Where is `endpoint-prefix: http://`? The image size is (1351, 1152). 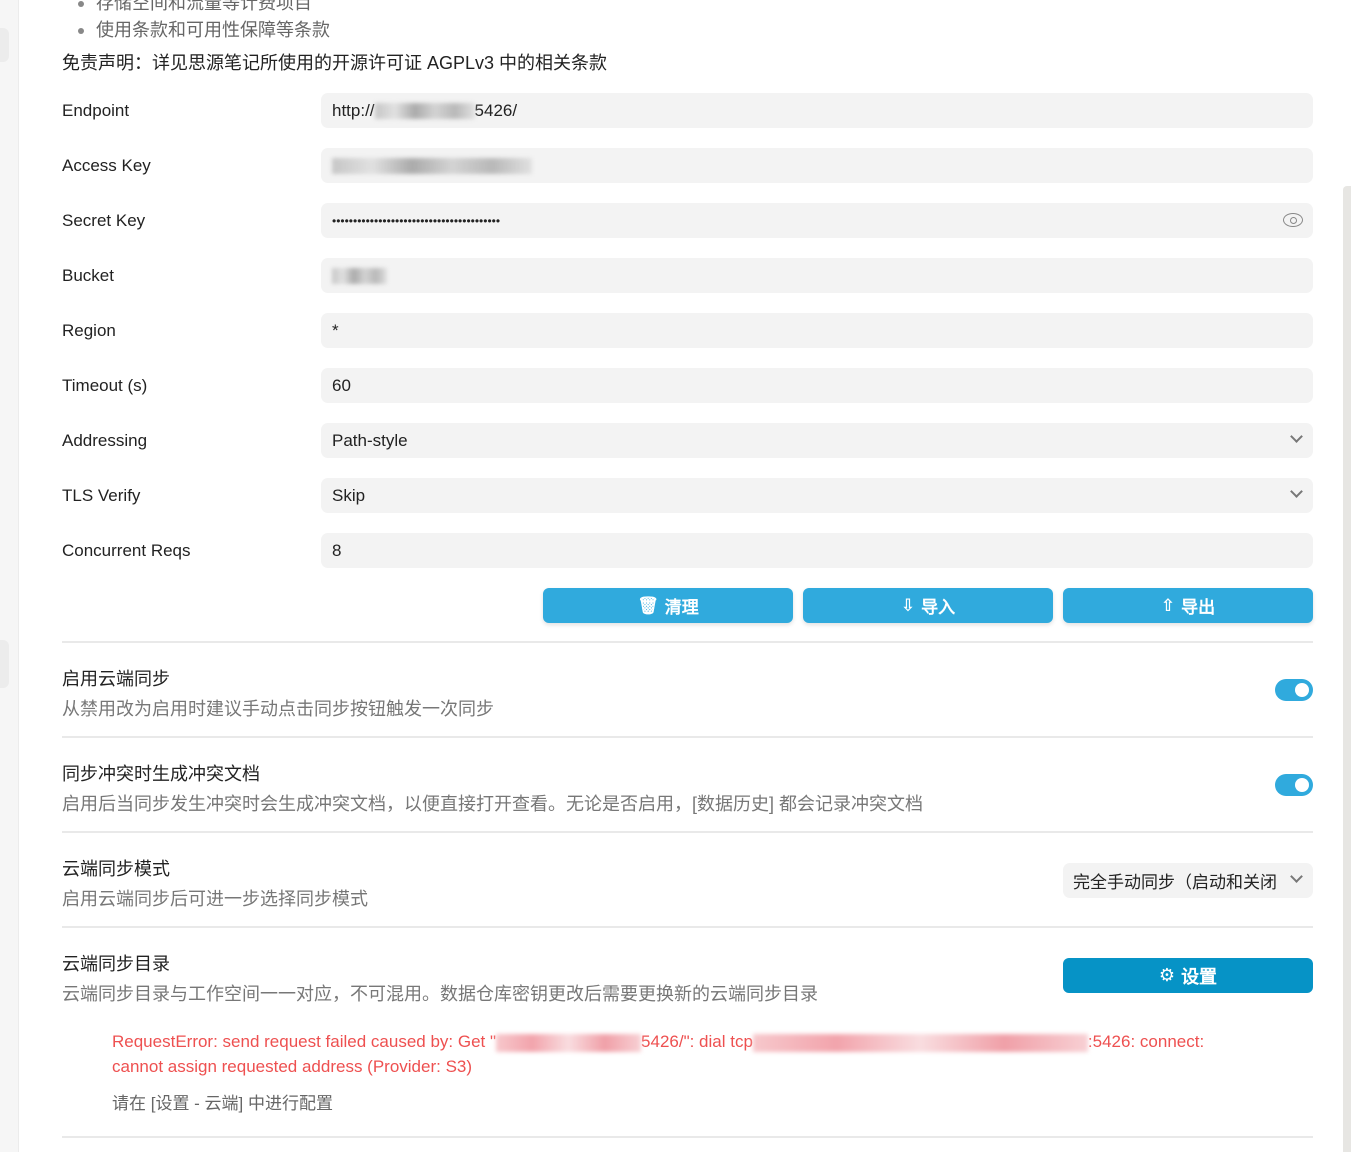 endpoint-prefix: http:// is located at coordinates (353, 110).